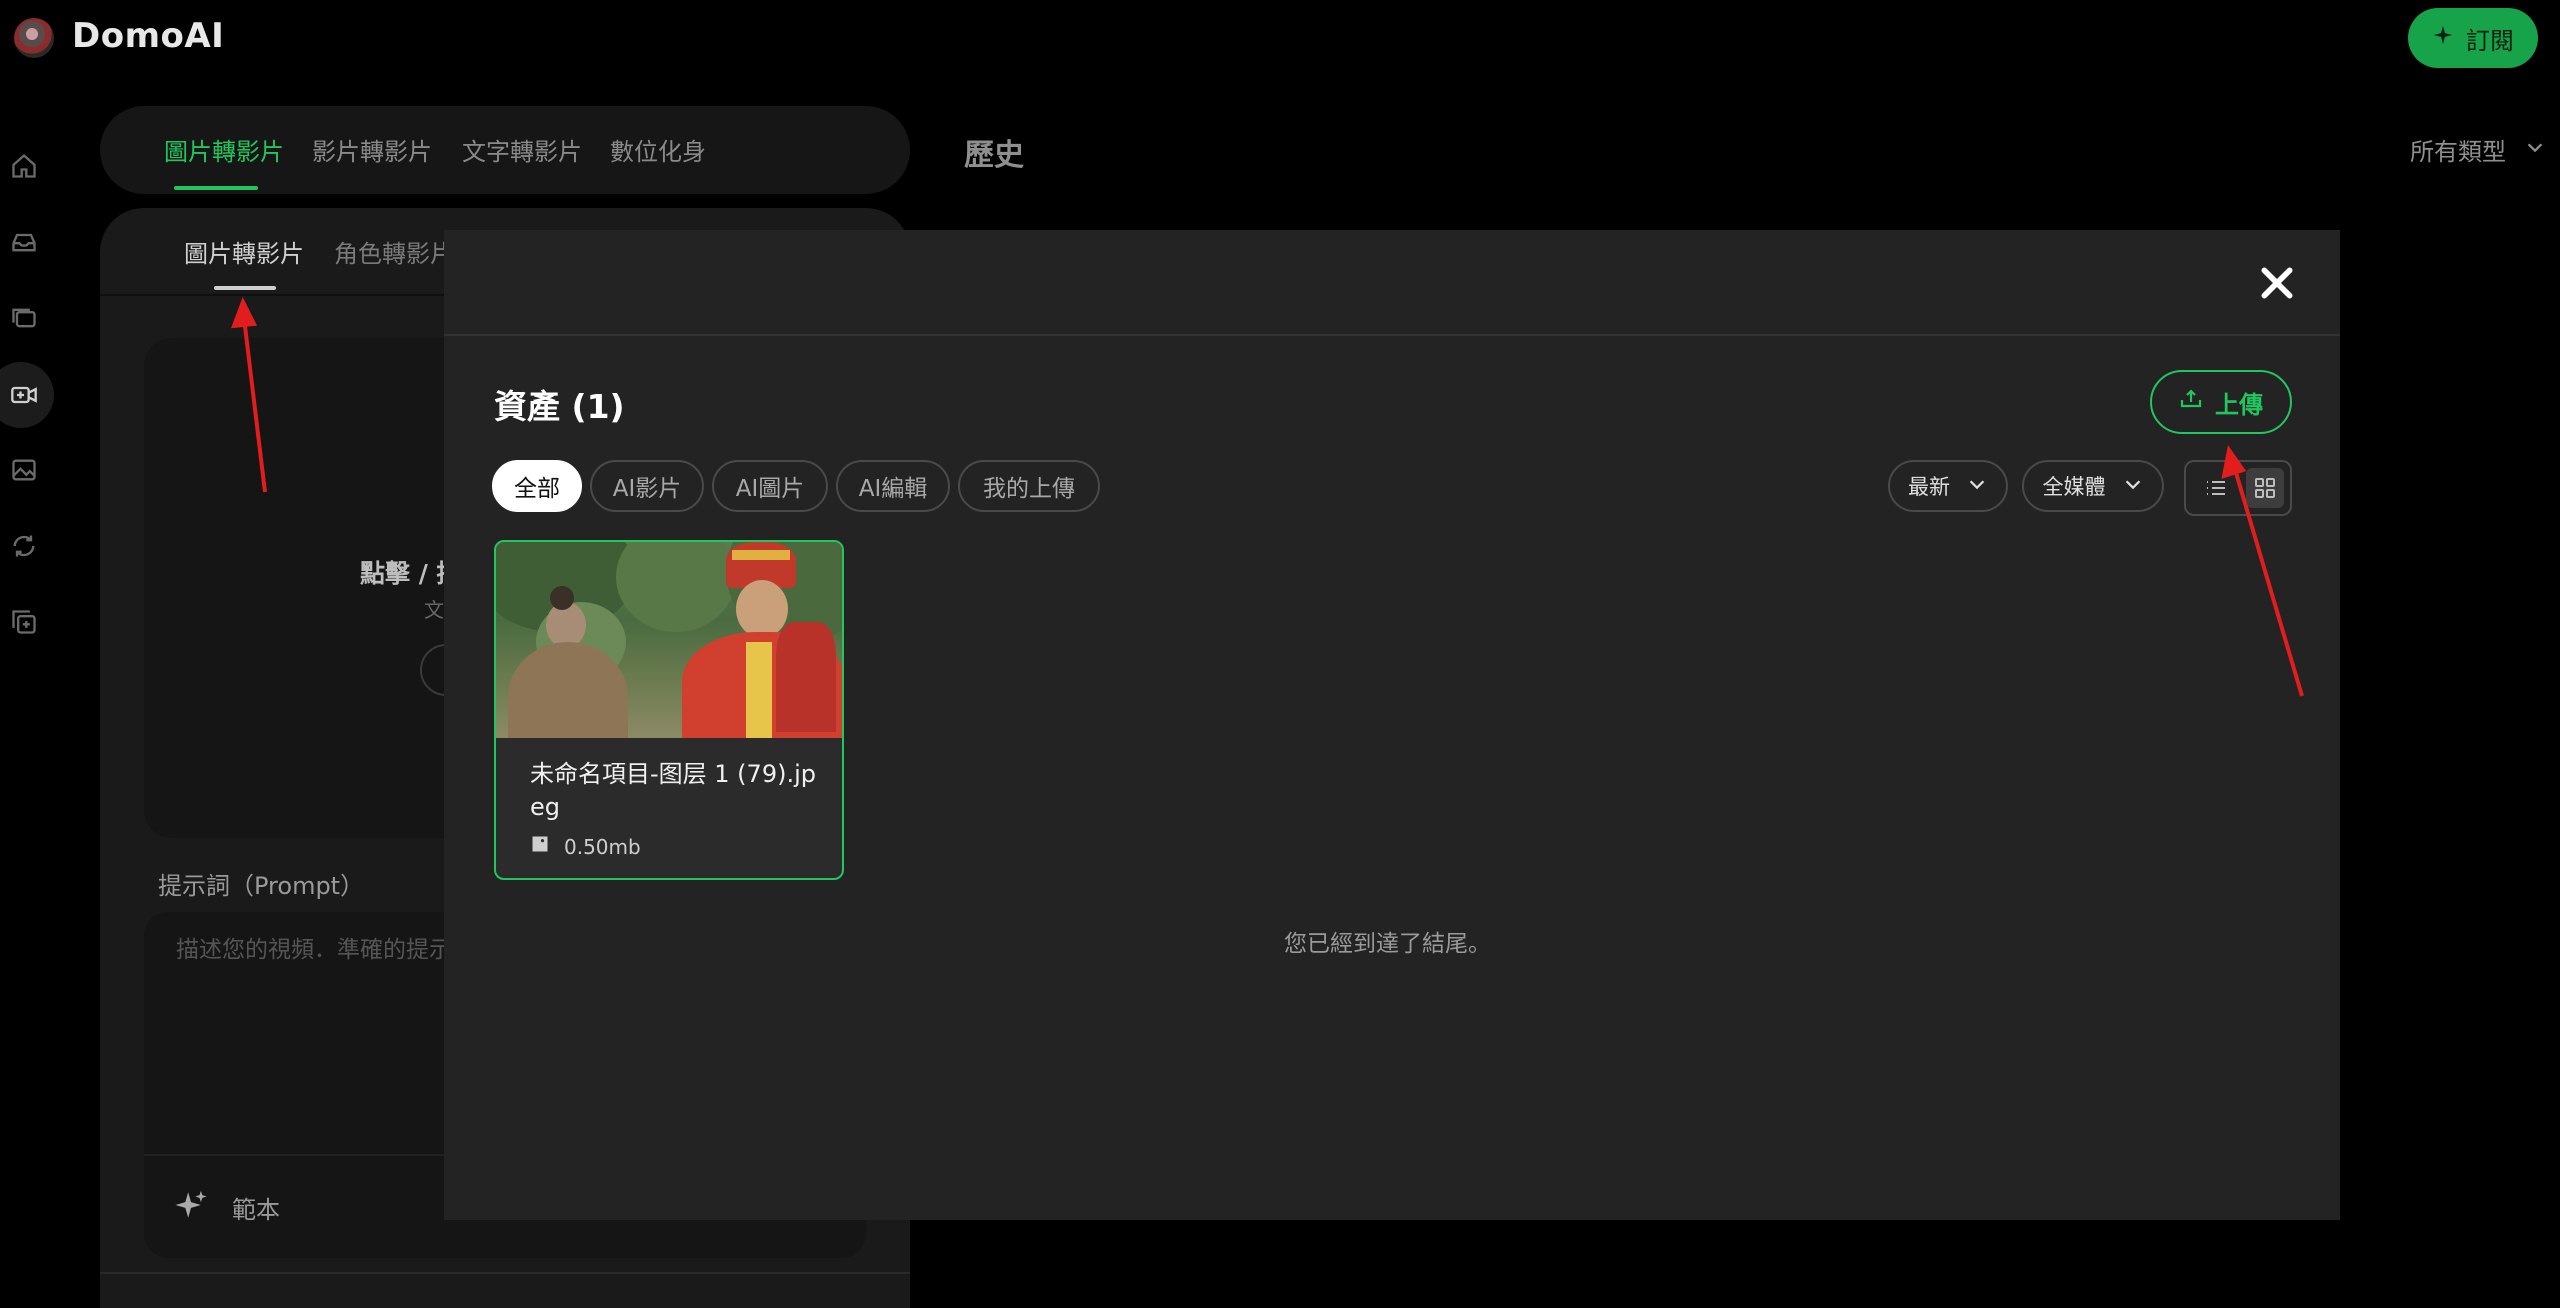  I want to click on filter-chip-all: 全部, so click(537, 486).